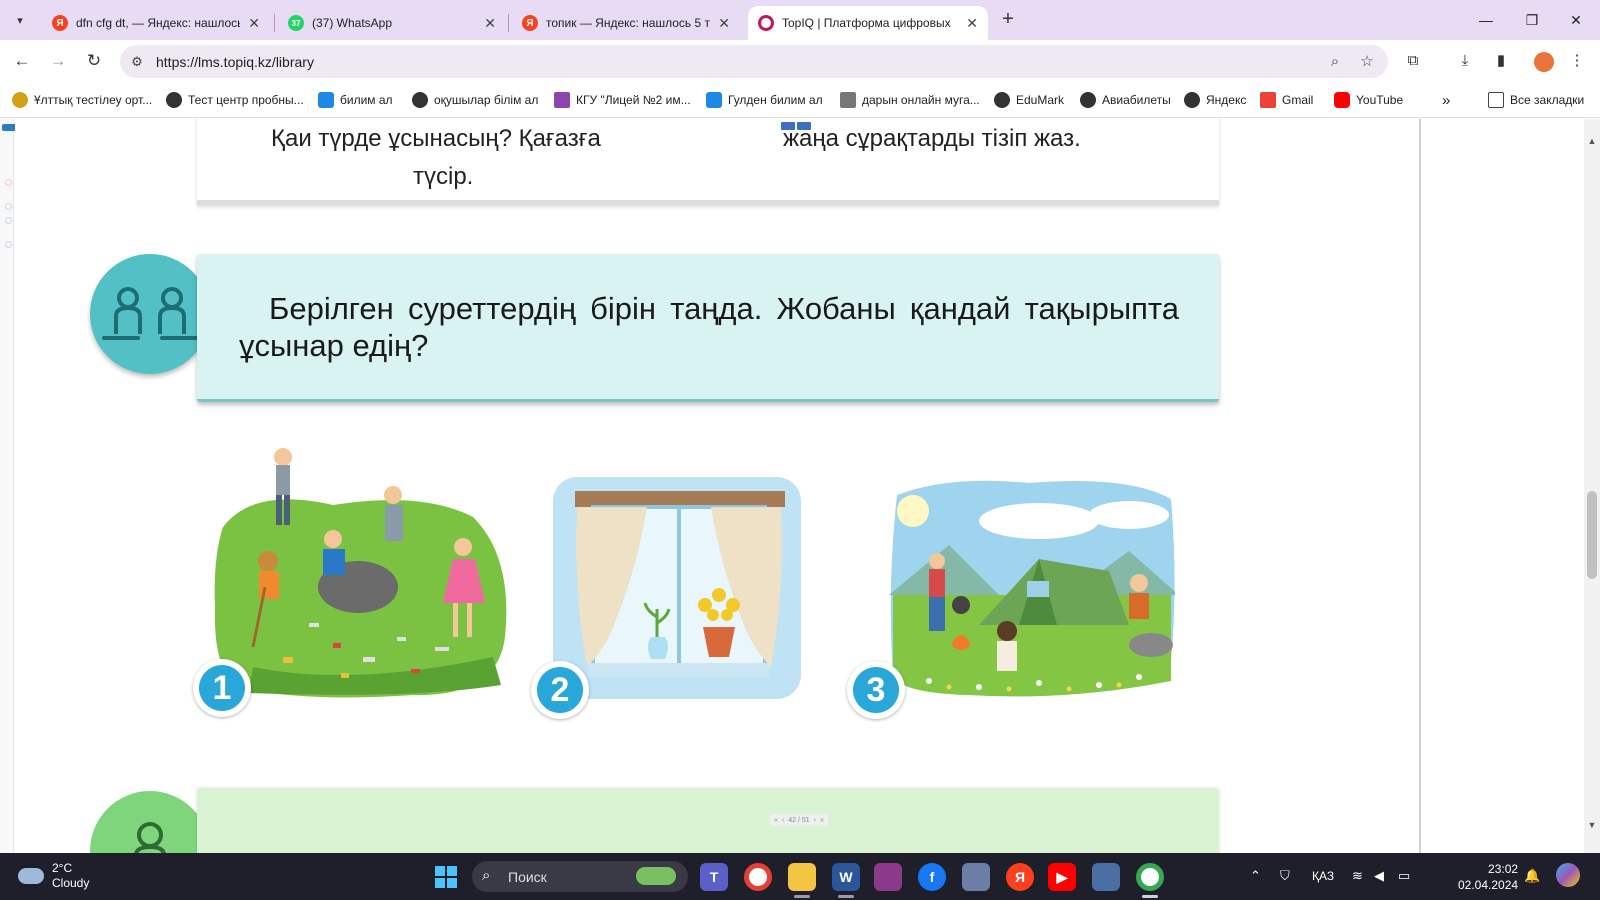 This screenshot has height=900, width=1600. Describe the element at coordinates (1404, 876) in the screenshot. I see `battery-icon: ▭` at that location.